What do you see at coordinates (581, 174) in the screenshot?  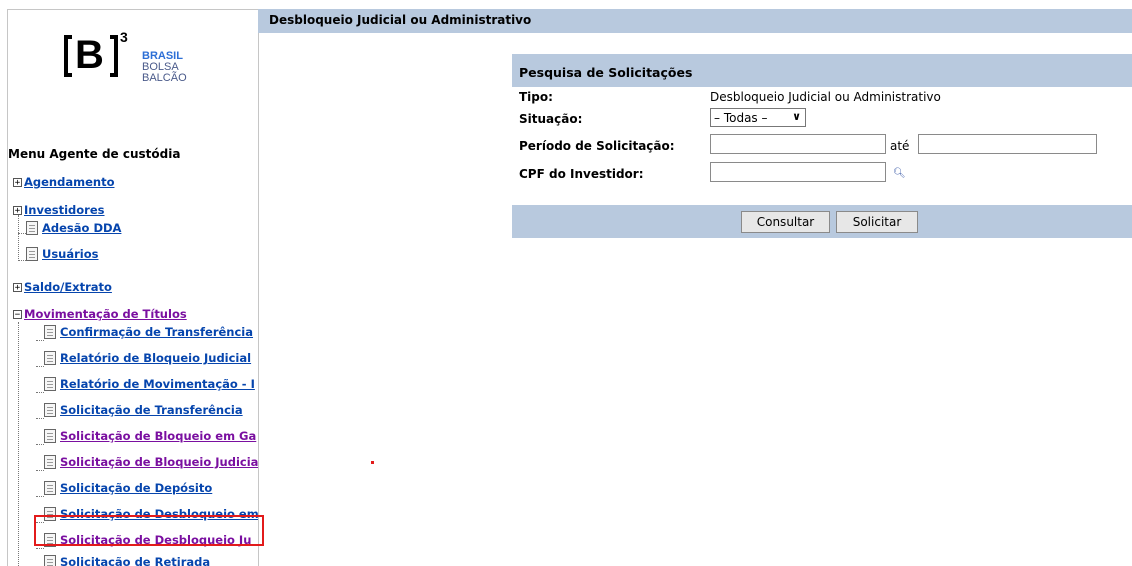 I see `cpf-label: CPF do Investidor:` at bounding box center [581, 174].